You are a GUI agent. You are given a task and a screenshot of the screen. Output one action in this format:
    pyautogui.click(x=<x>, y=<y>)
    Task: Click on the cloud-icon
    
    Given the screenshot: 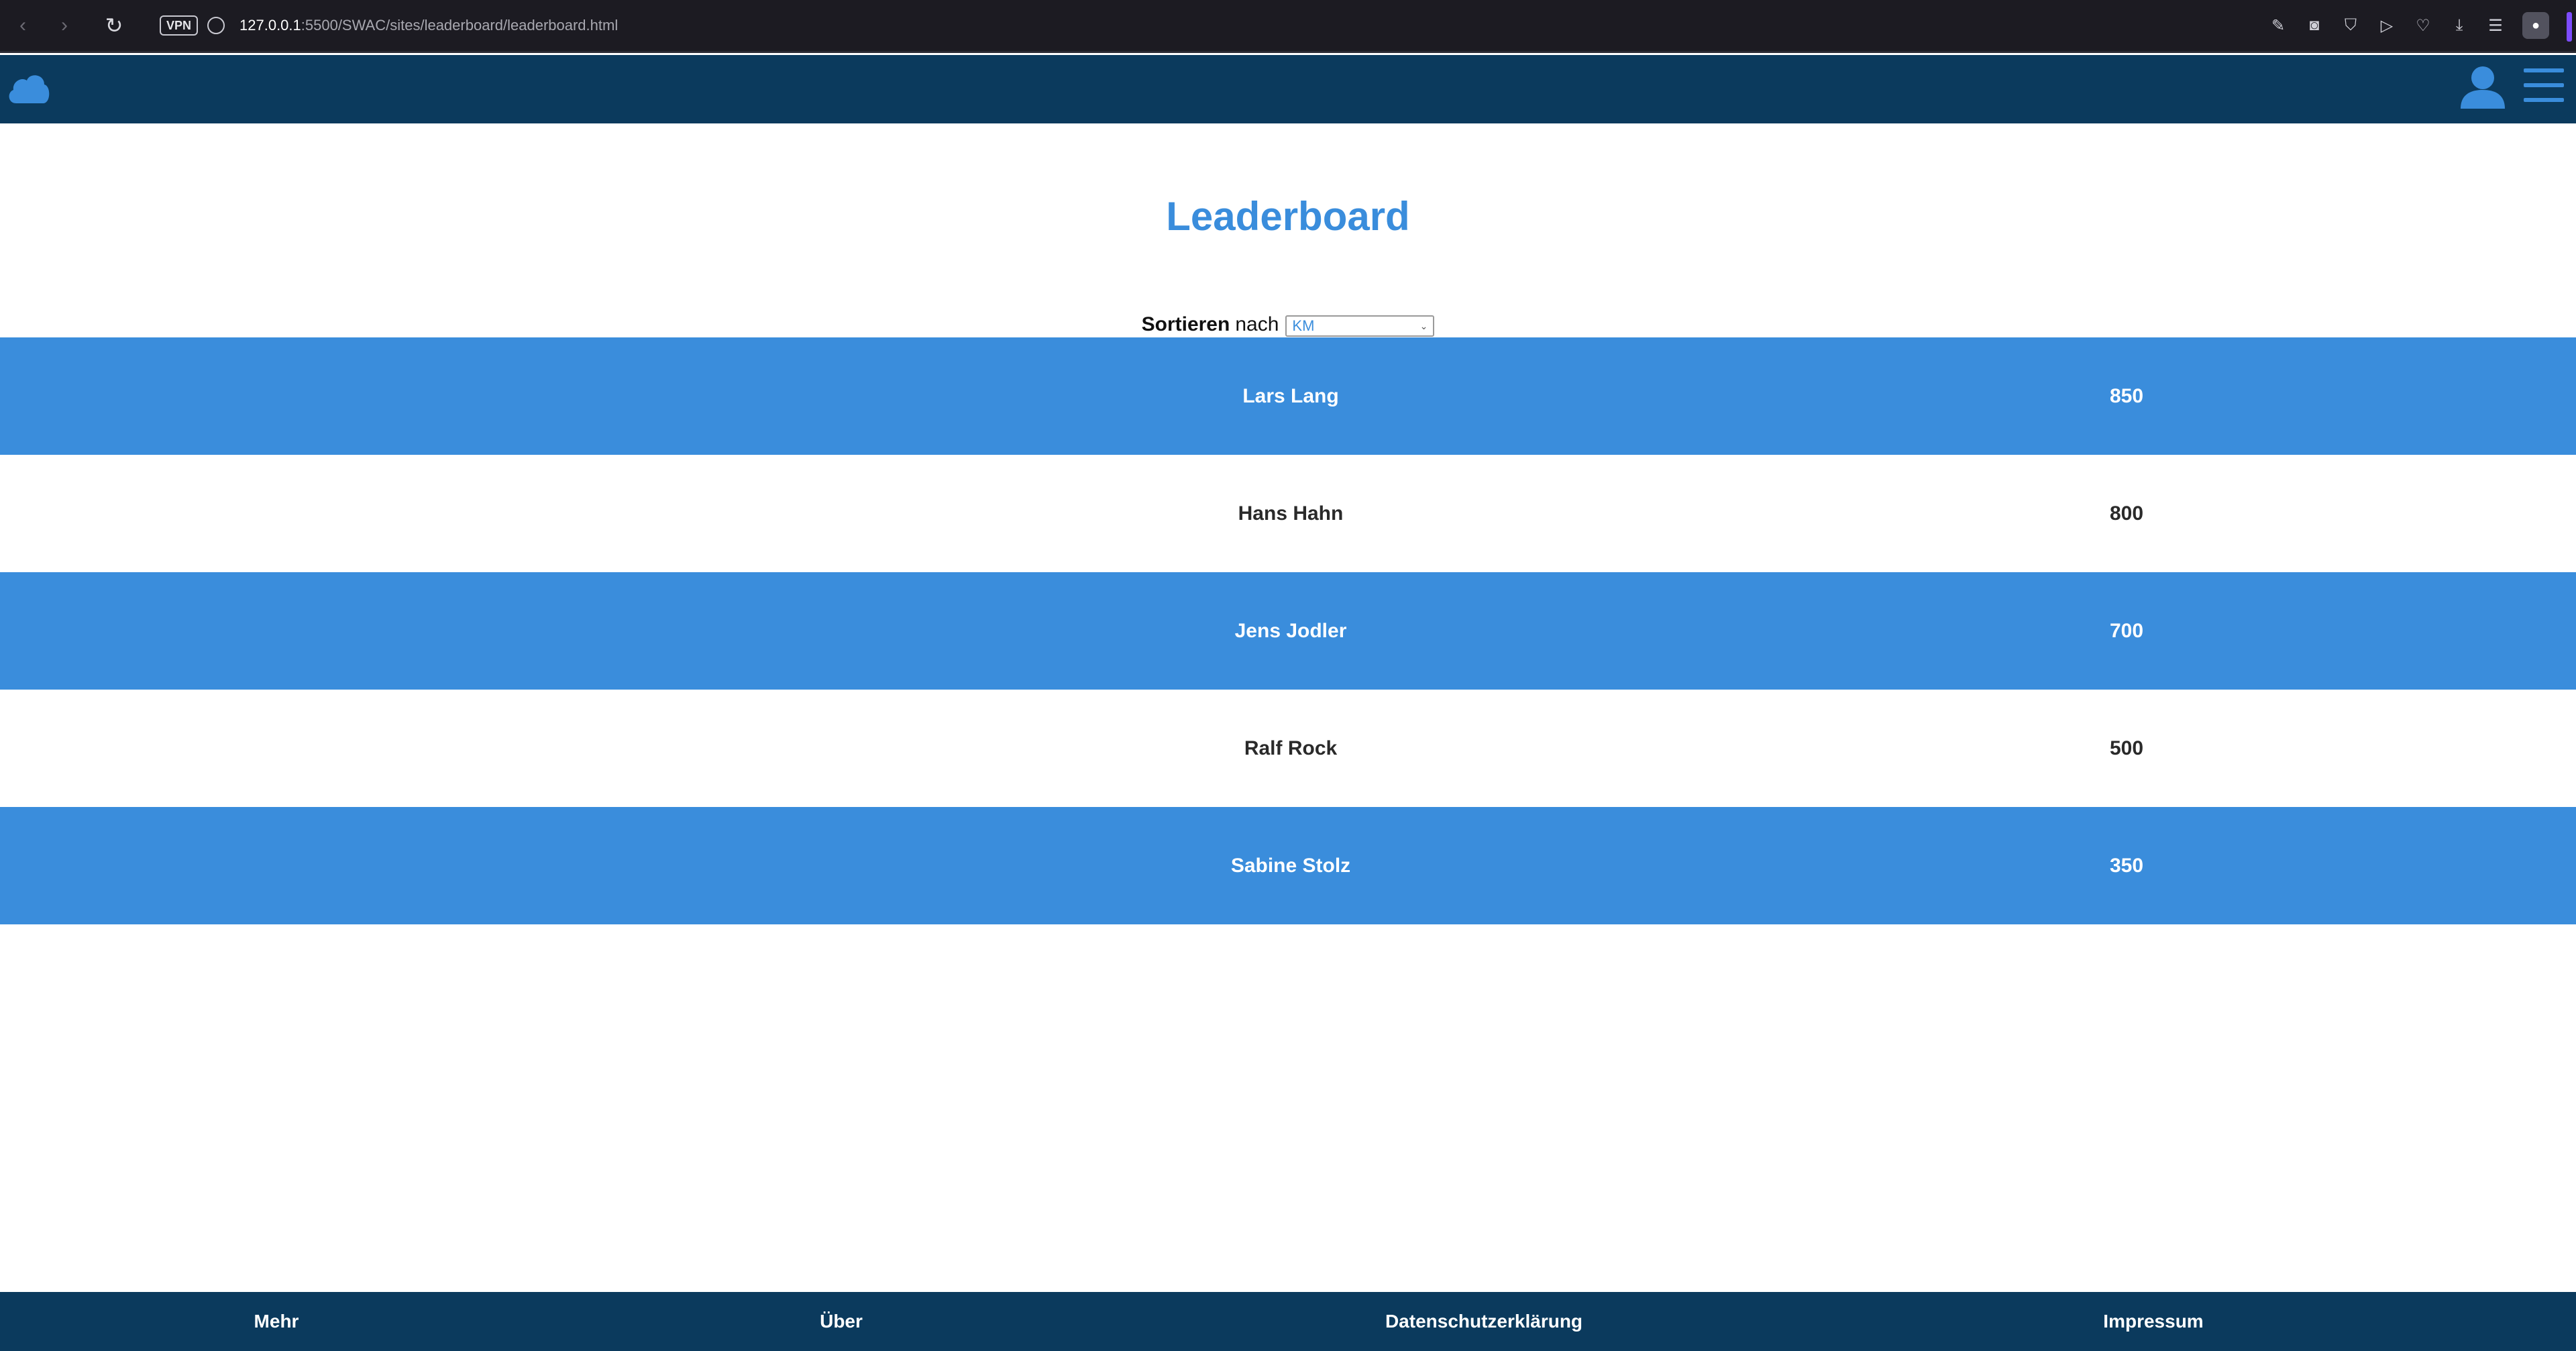 What is the action you would take?
    pyautogui.click(x=28, y=90)
    